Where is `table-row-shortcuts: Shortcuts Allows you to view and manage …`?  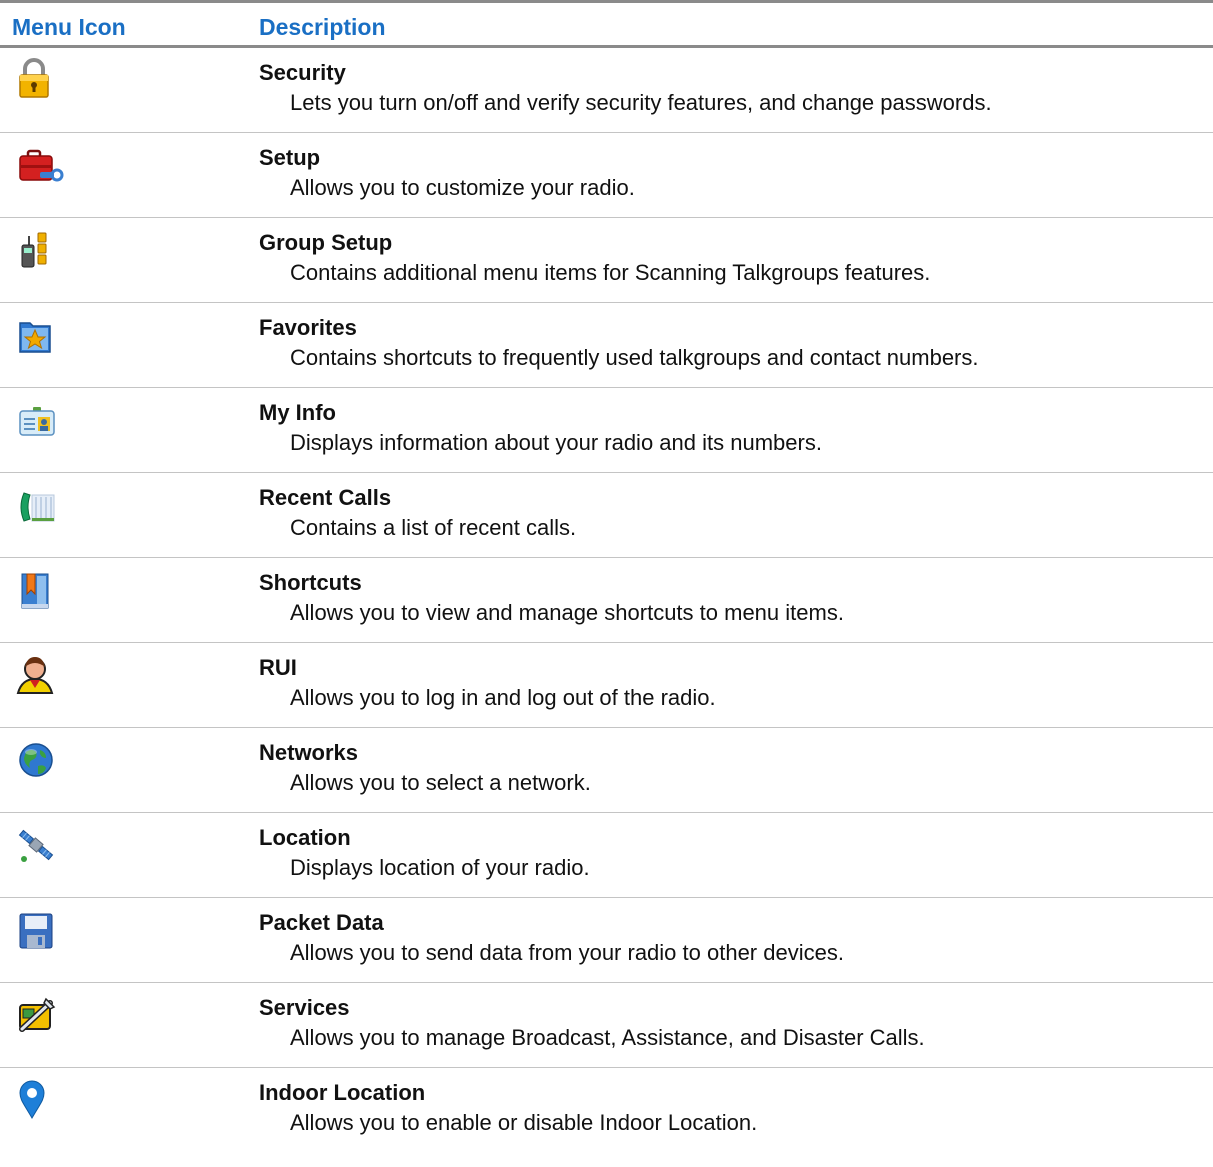
table-row-shortcuts: Shortcuts Allows you to view and manage … is located at coordinates (606, 600).